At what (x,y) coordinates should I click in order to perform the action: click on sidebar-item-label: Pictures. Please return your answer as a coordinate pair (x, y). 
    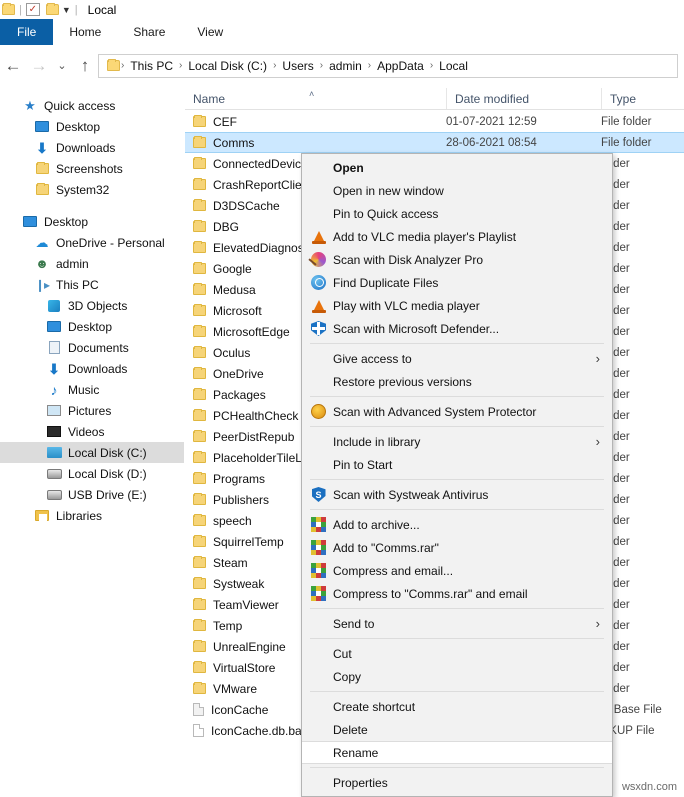
    Looking at the image, I should click on (90, 410).